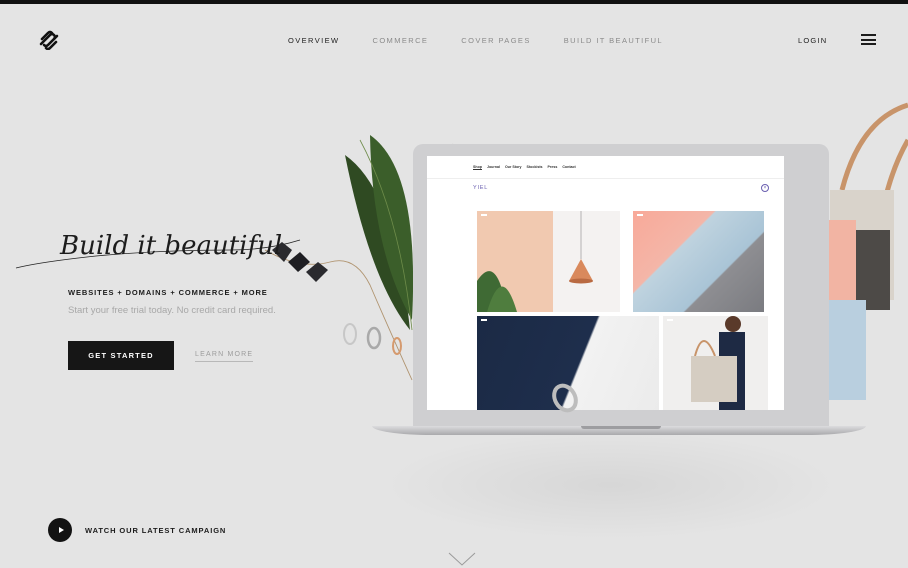 The height and width of the screenshot is (568, 908). Describe the element at coordinates (569, 167) in the screenshot. I see `preview-nav-item: Contact` at that location.